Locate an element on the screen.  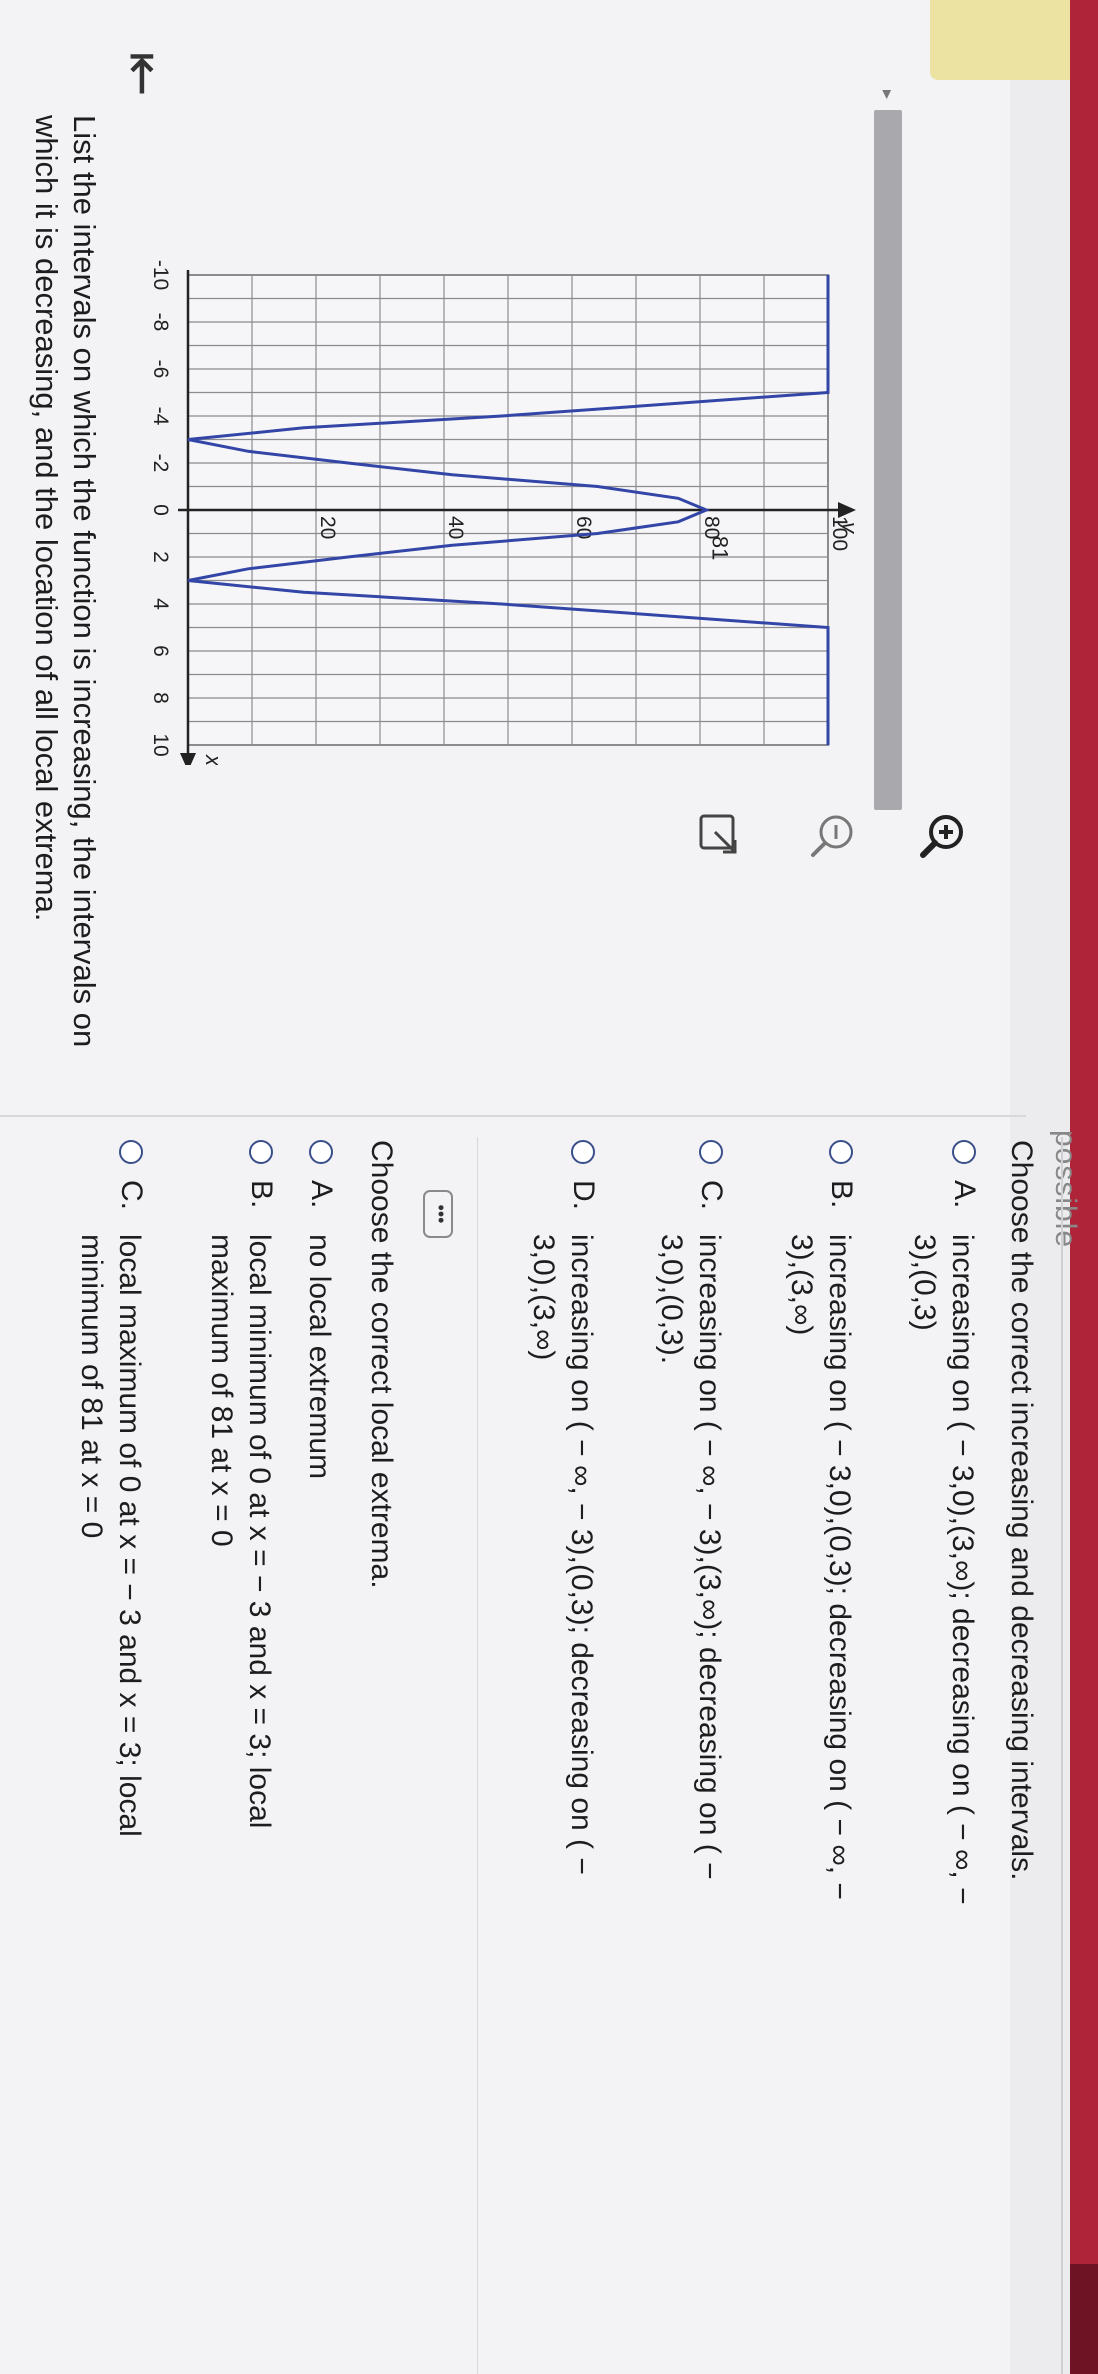
top-divider is located at coordinates (1062, 1755).